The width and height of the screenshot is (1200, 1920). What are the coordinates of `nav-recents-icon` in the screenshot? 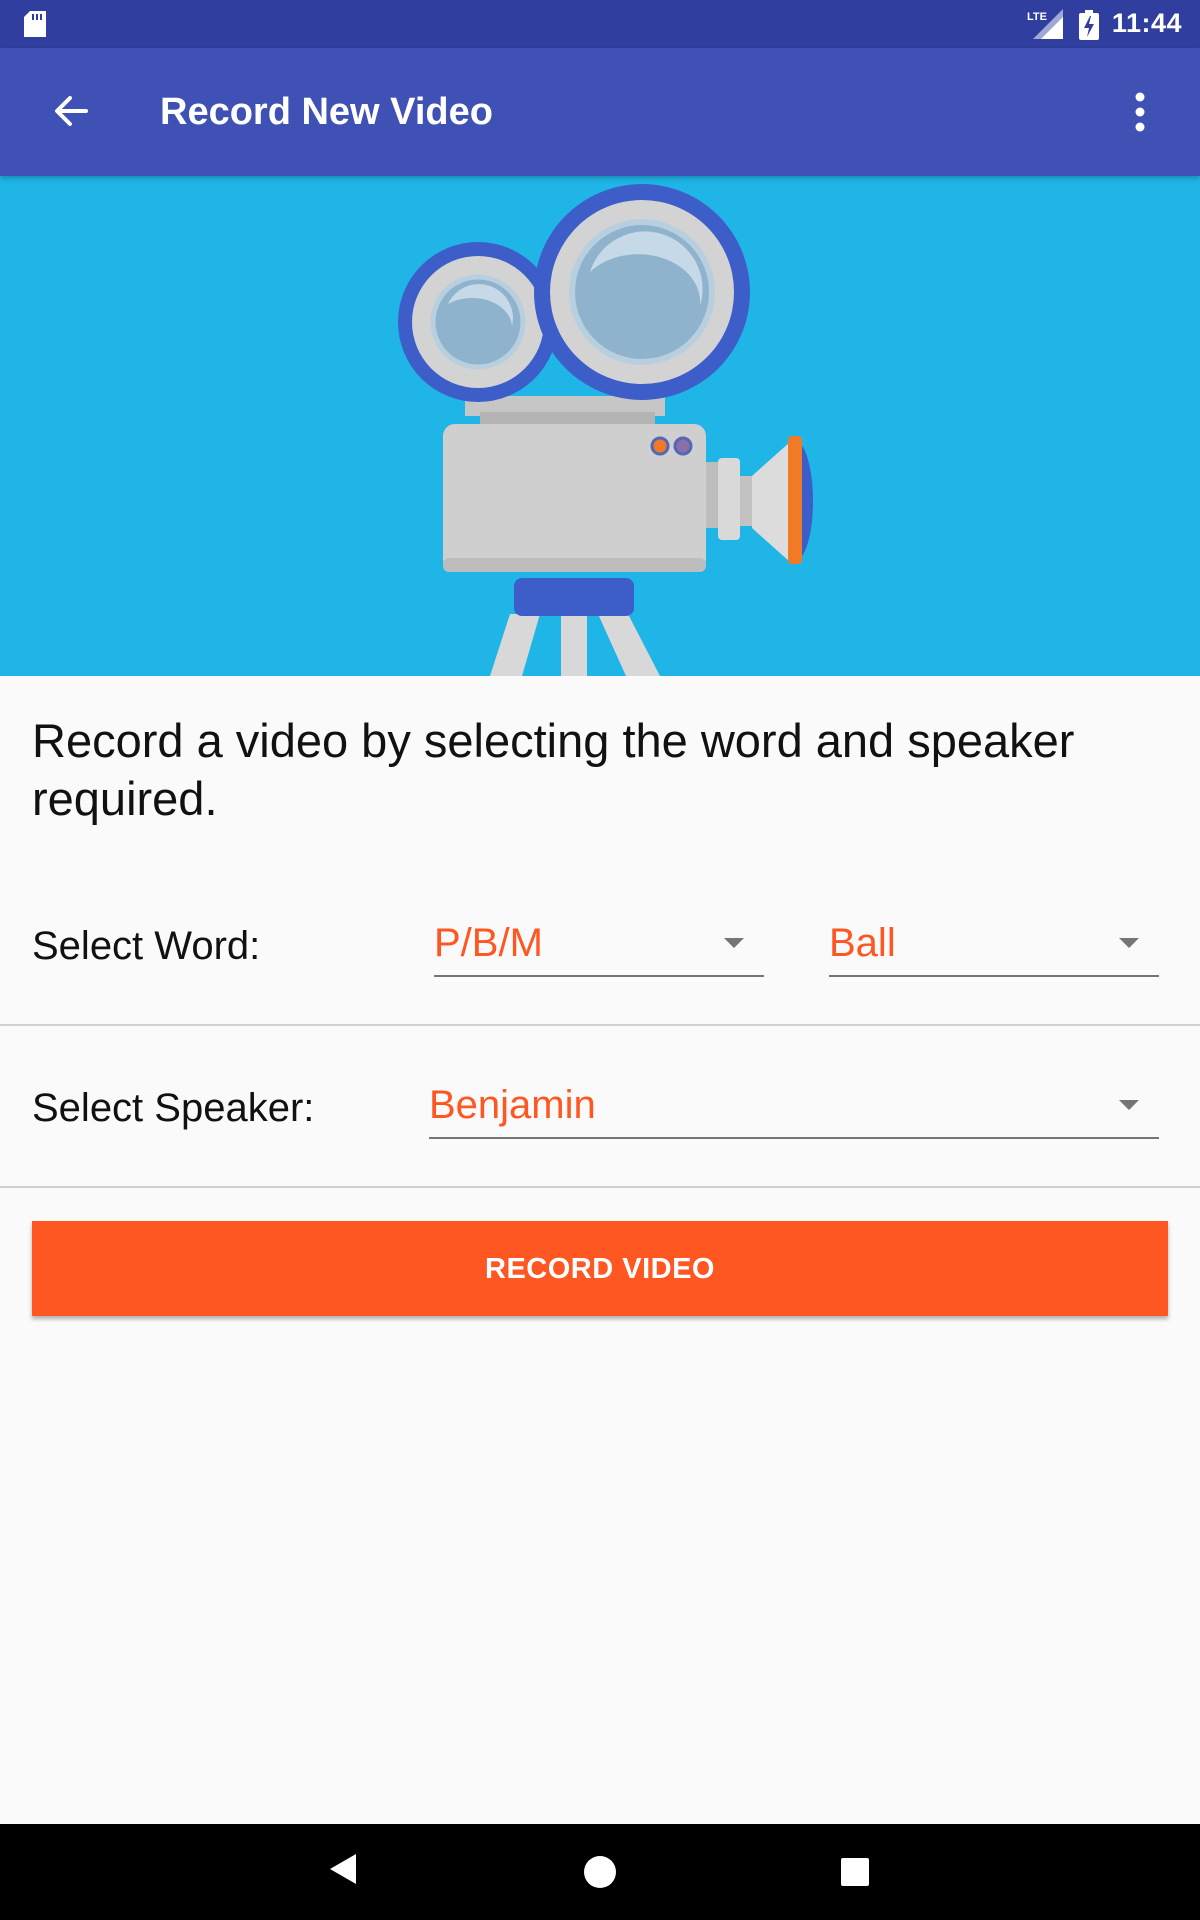 It's located at (855, 1874).